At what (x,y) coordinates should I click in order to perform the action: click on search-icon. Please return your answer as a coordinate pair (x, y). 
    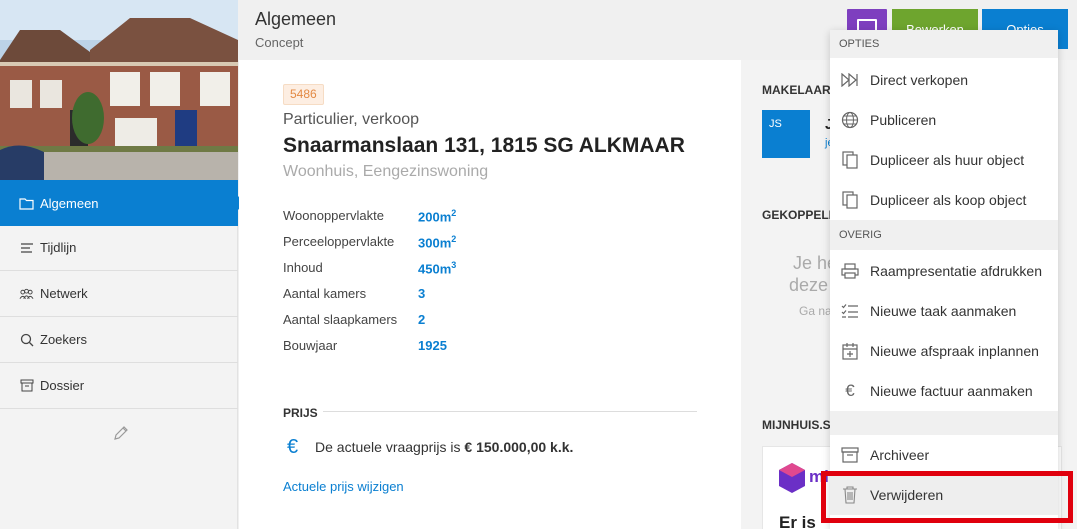
    Looking at the image, I should click on (26, 339).